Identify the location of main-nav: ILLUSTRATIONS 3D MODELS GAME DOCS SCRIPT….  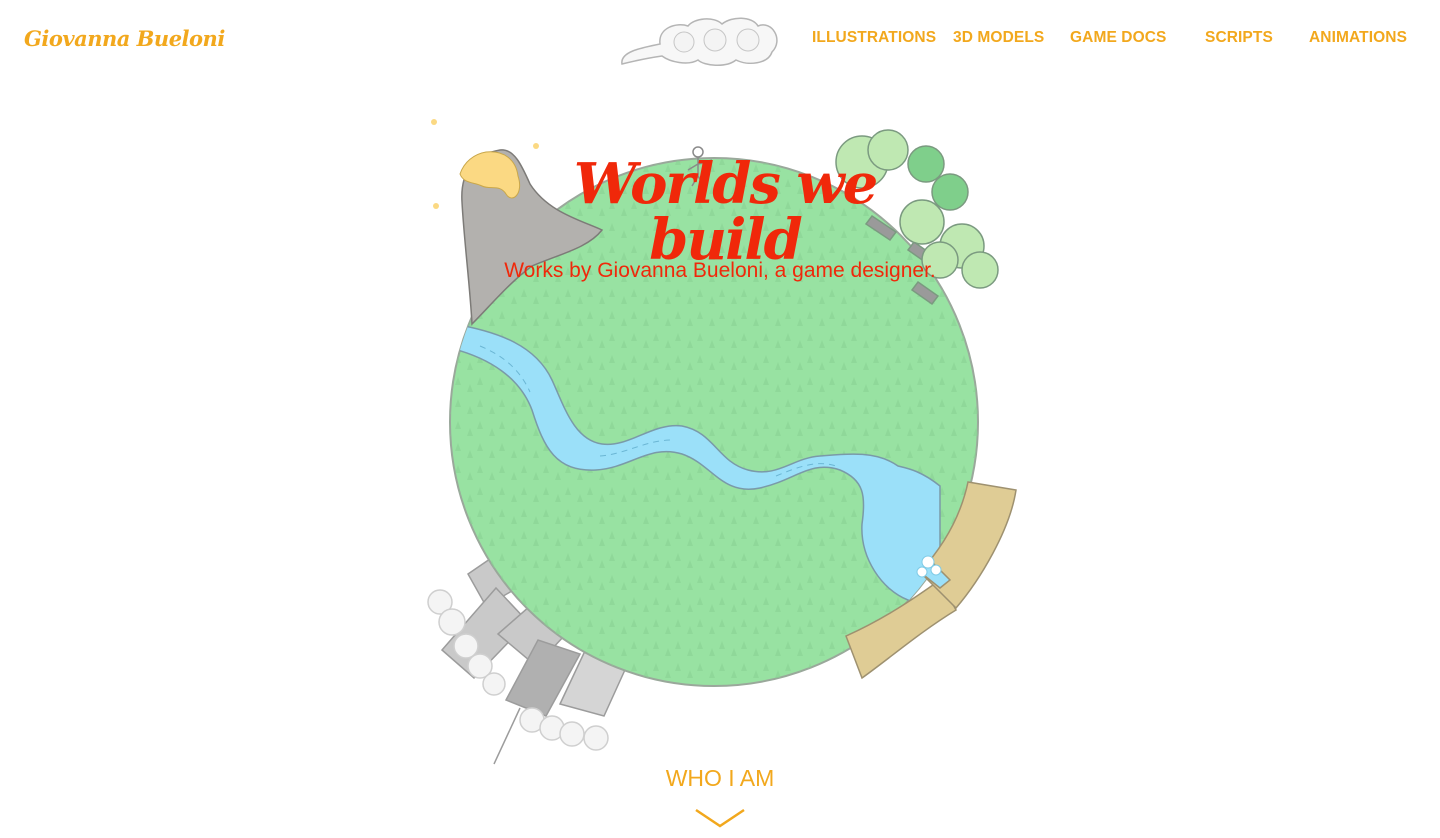
(720, 41).